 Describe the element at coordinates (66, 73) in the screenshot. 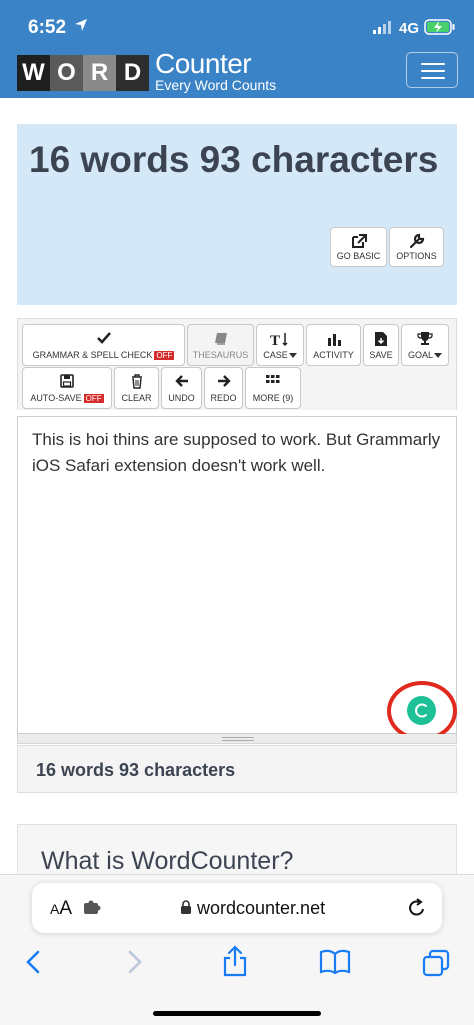

I see `logo-letter: O` at that location.